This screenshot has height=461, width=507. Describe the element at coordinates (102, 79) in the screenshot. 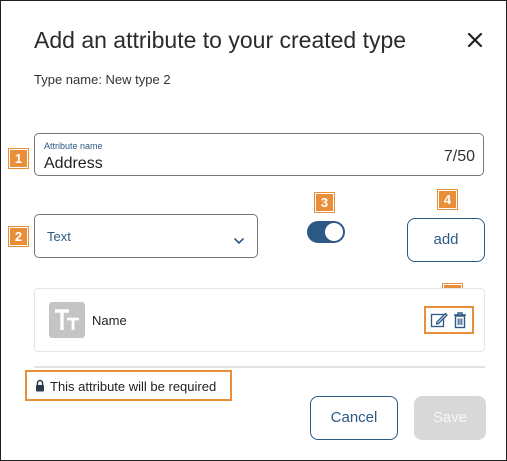

I see `type-name-label: Type name: New type 2` at that location.